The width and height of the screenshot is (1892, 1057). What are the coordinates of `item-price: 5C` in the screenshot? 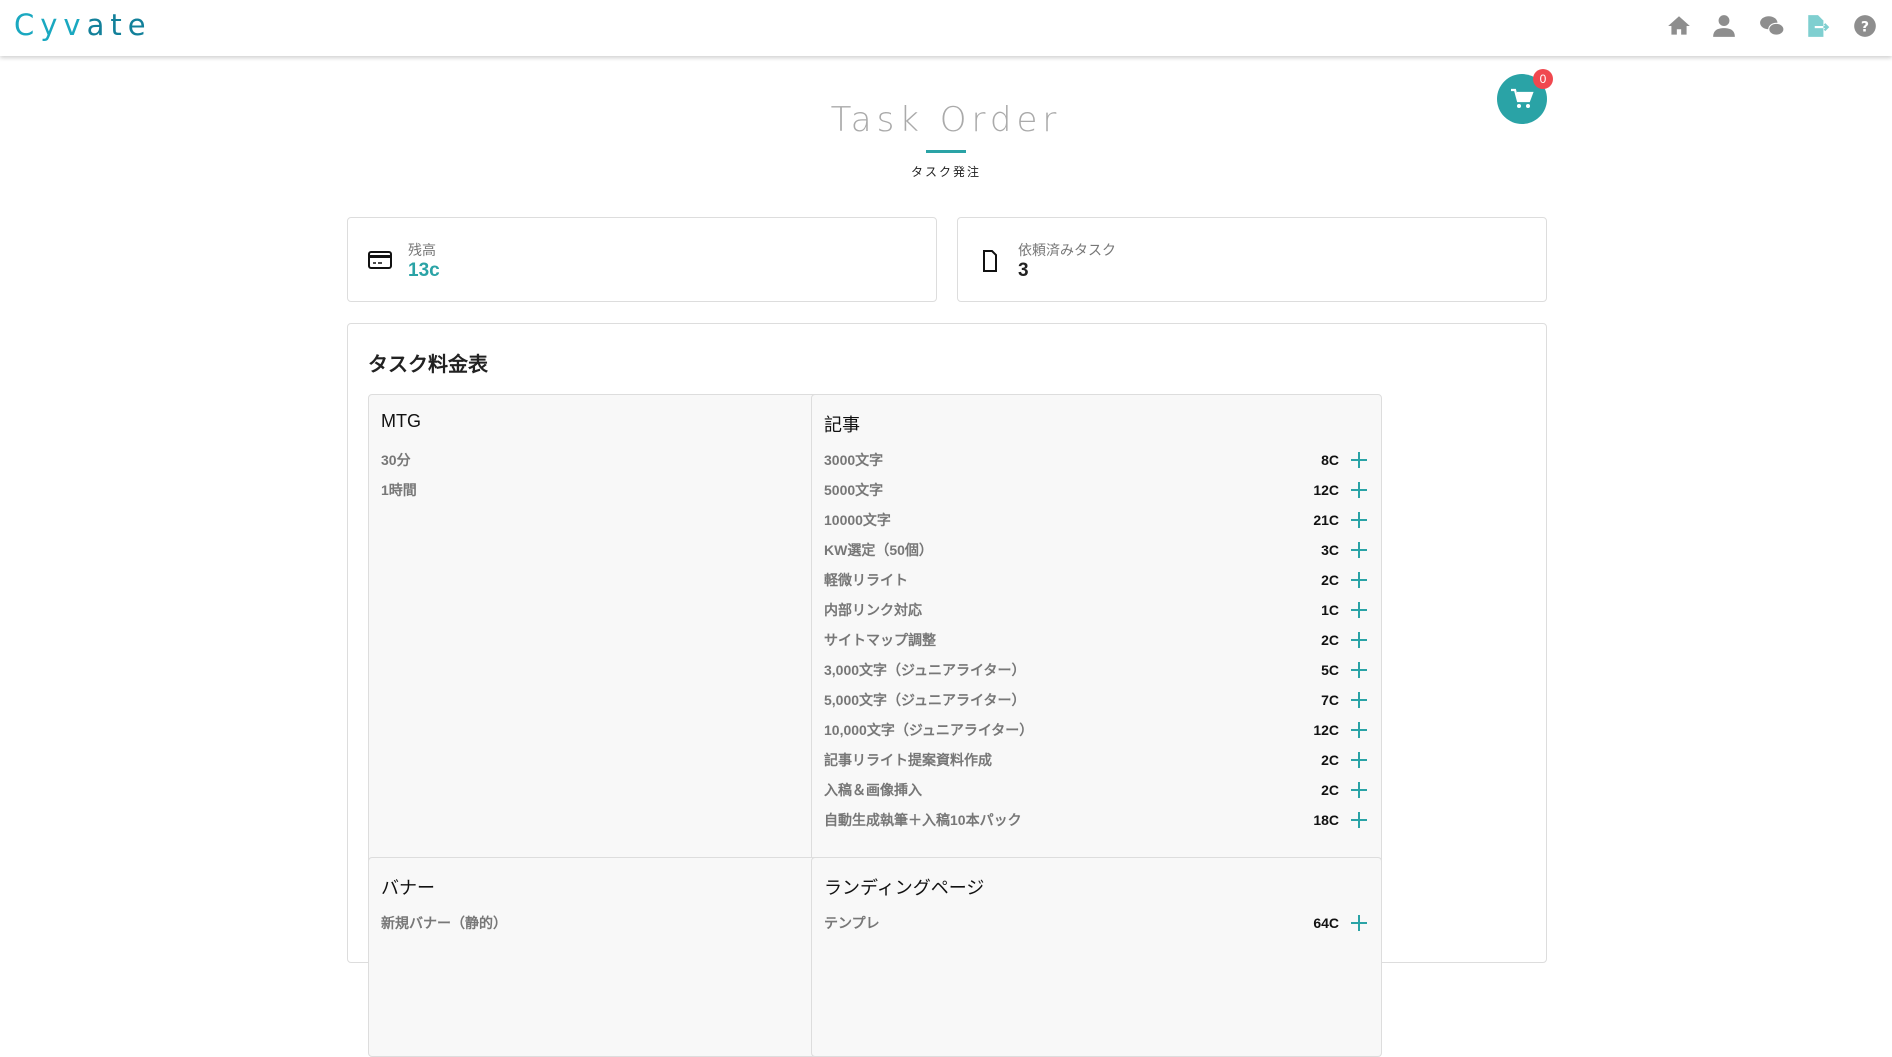 It's located at (1330, 670).